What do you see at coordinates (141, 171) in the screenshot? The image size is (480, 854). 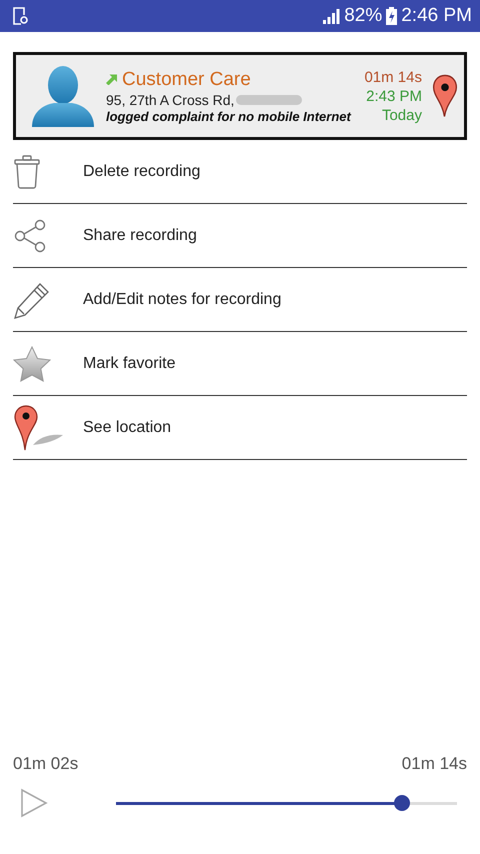 I see `action-label: Delete recording` at bounding box center [141, 171].